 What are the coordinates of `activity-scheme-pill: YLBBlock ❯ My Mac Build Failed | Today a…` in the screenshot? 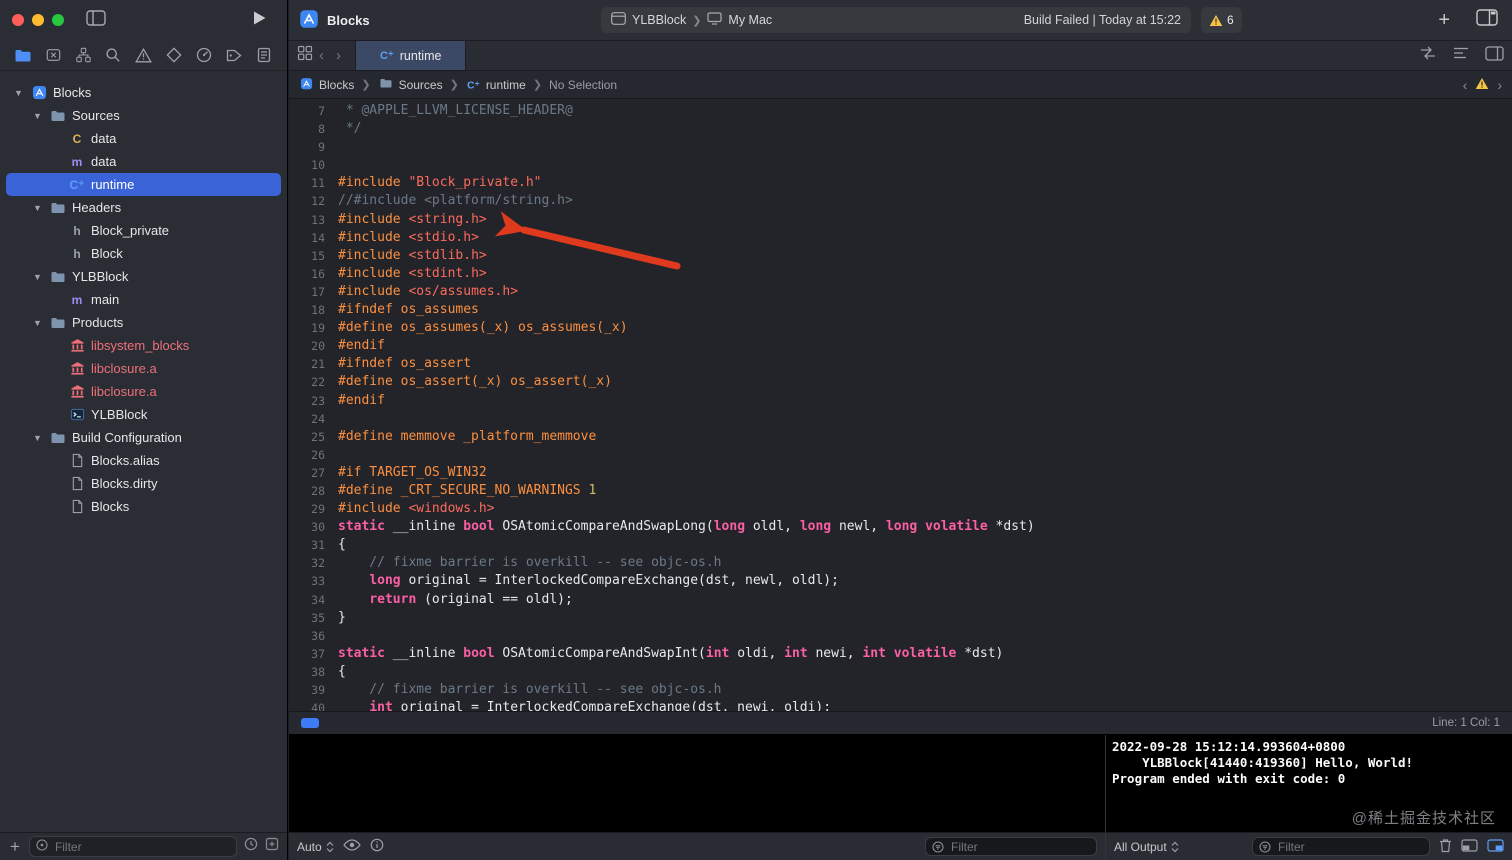 It's located at (896, 20).